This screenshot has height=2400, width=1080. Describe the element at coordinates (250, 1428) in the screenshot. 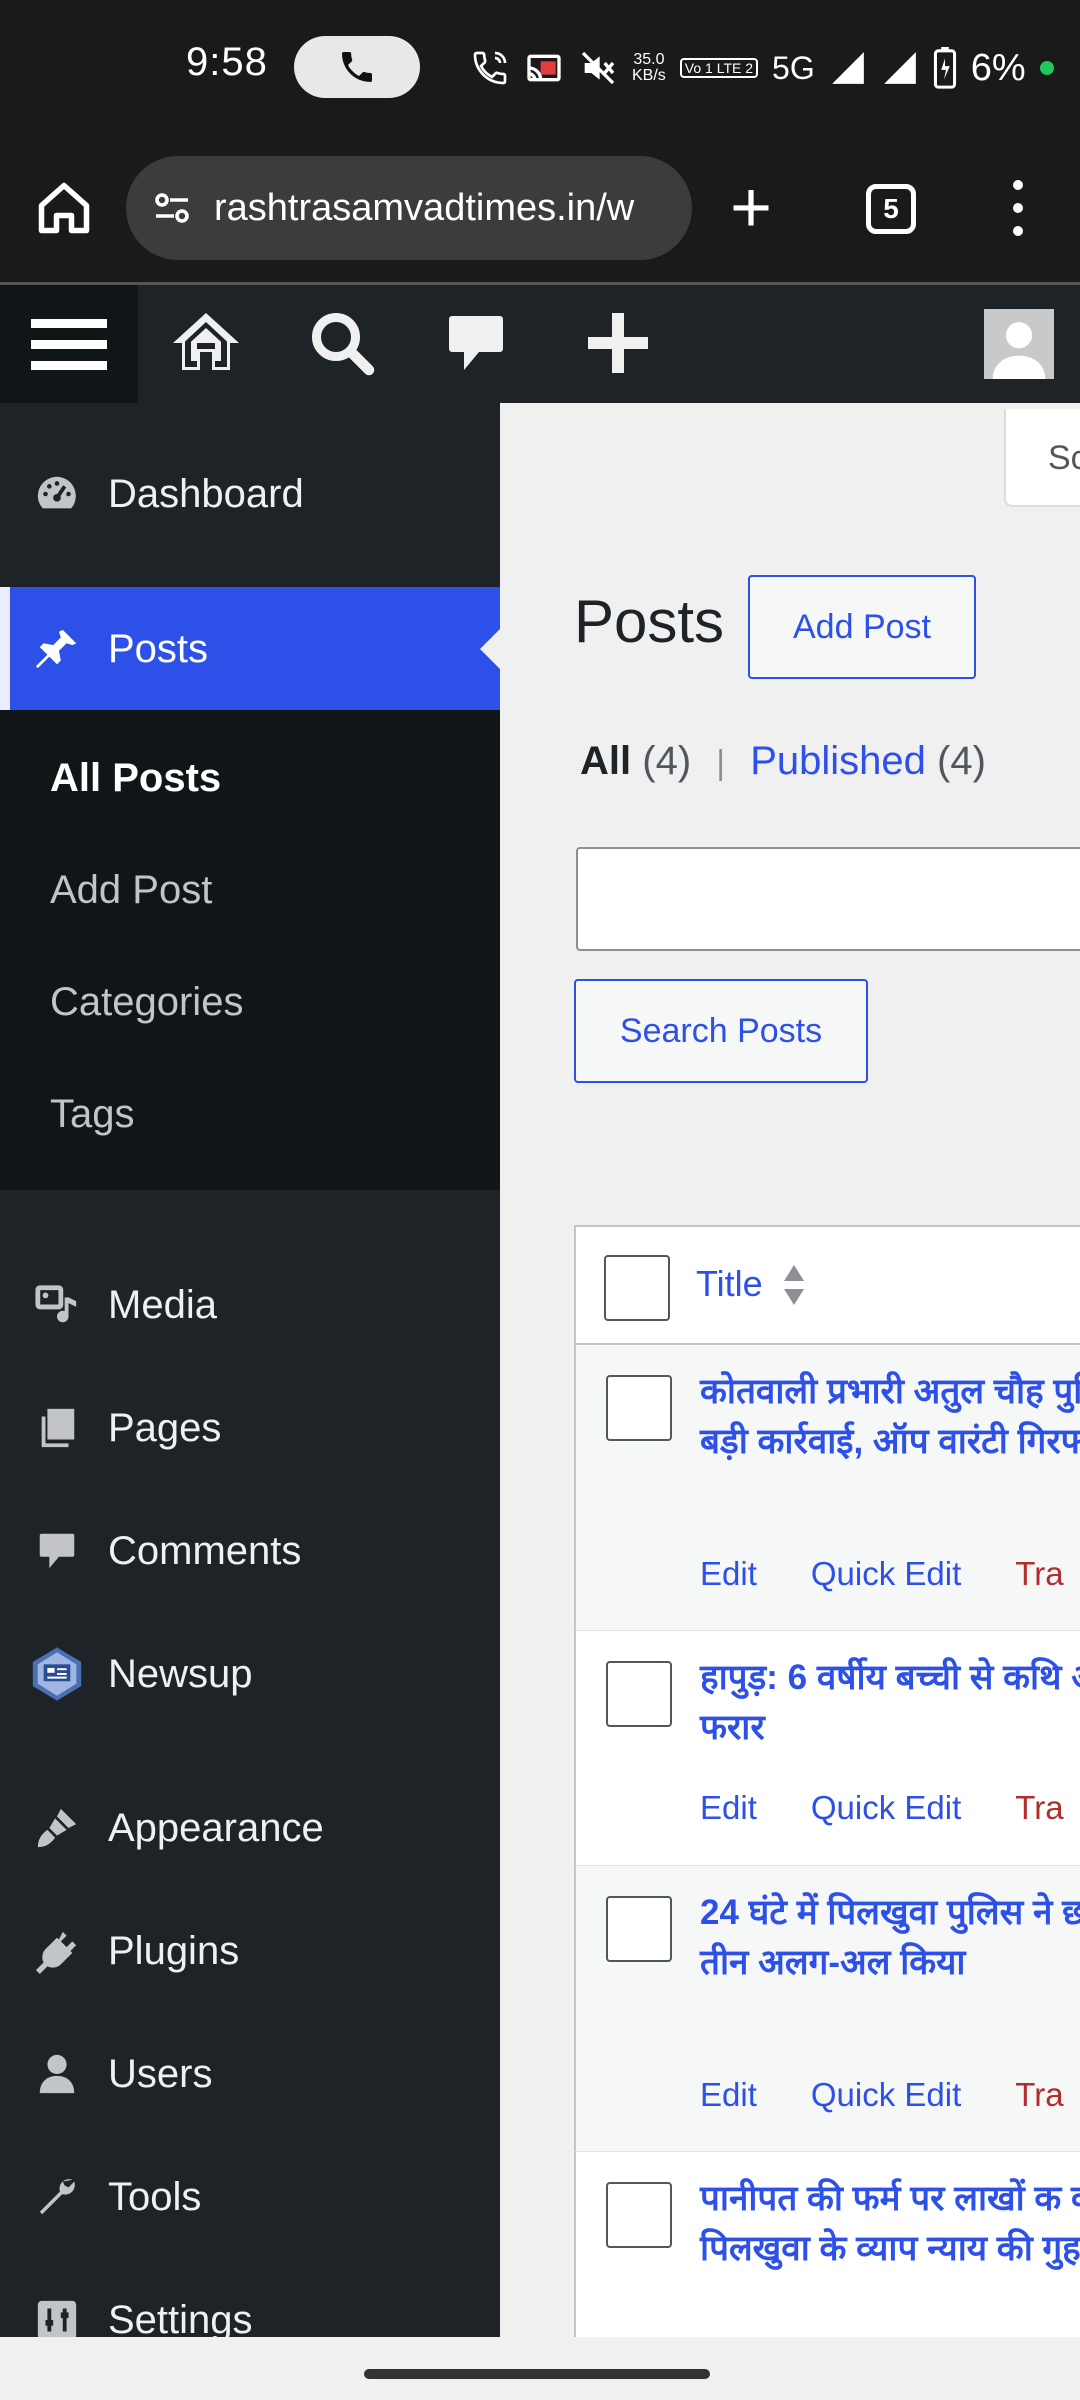

I see `sidebar-item-pages: Pages` at that location.